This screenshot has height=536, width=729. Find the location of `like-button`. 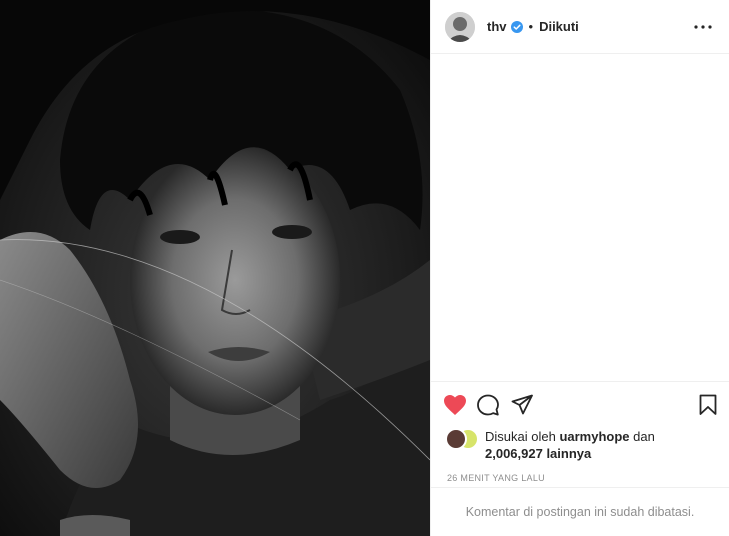

like-button is located at coordinates (460, 405).